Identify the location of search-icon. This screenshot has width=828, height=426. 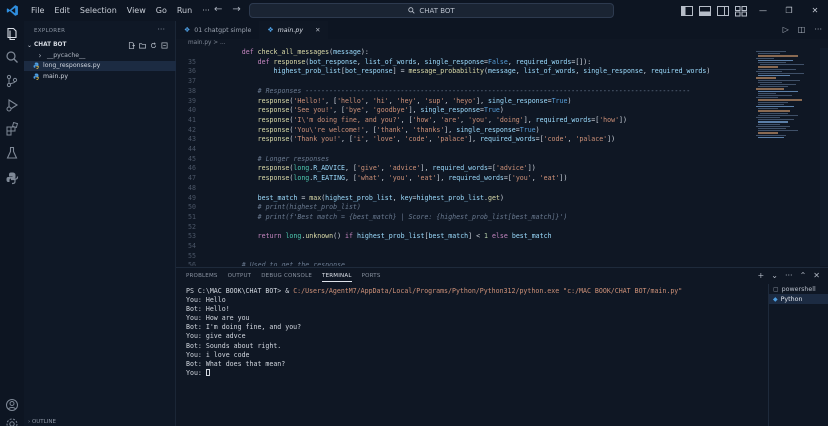
(12, 57).